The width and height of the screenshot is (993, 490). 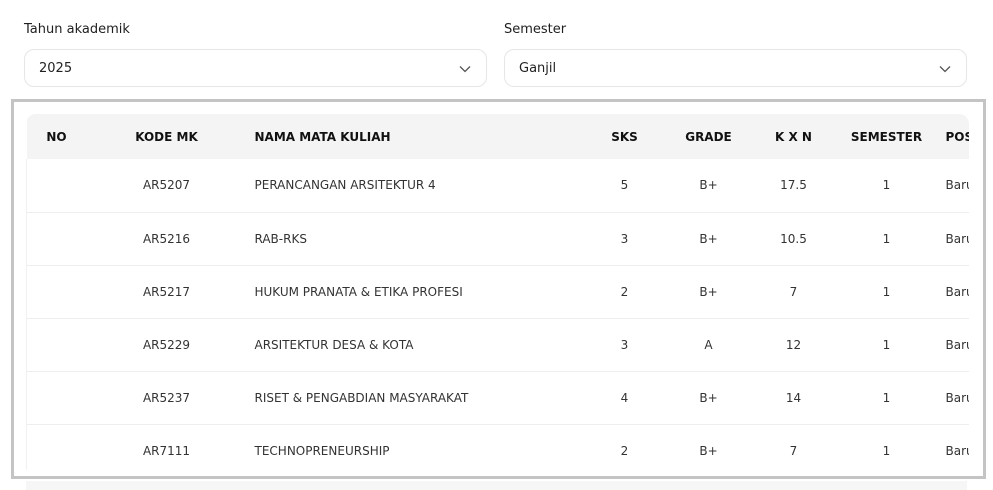 I want to click on cell-kxn: 10.5, so click(x=793, y=238).